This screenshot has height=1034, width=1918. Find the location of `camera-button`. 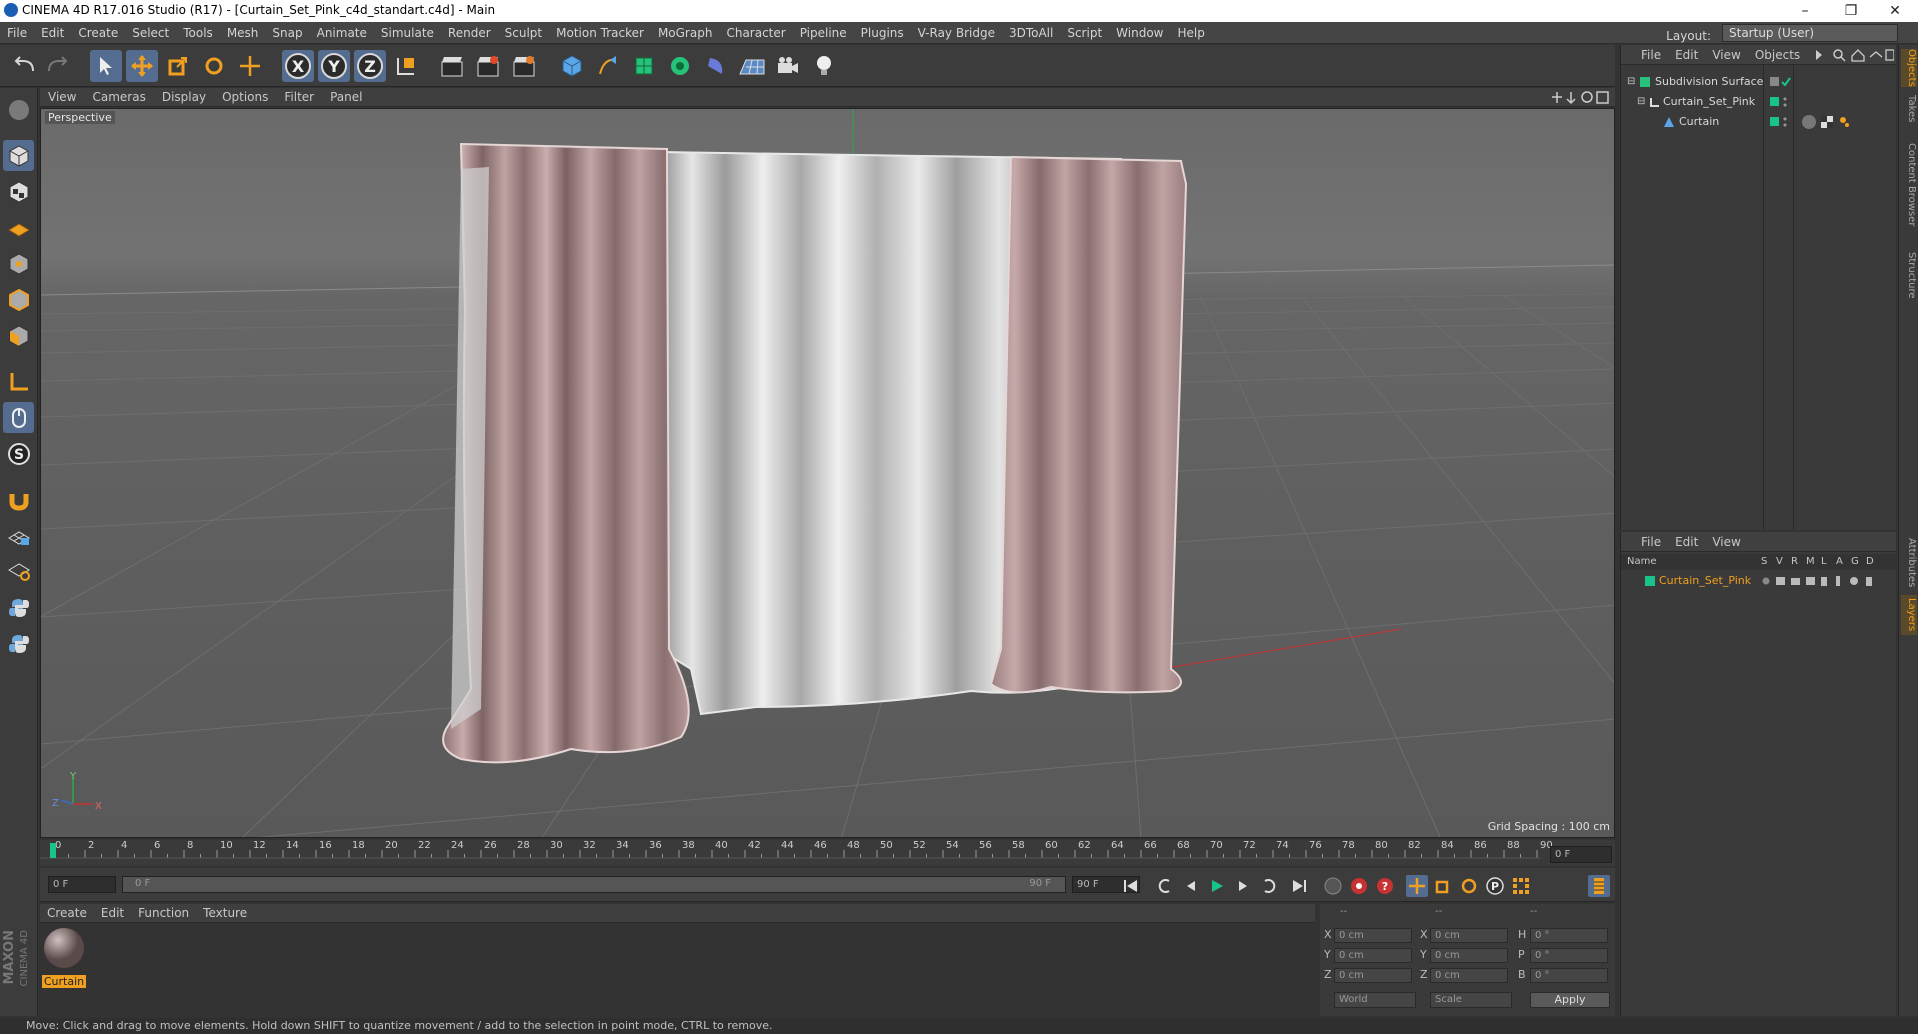

camera-button is located at coordinates (788, 66).